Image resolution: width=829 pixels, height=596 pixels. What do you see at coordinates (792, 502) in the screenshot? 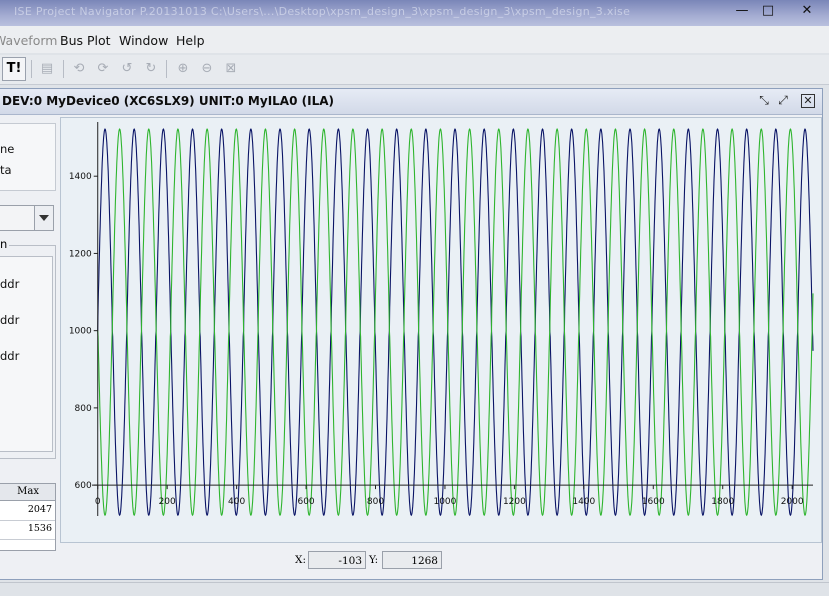
I see `x-tick-label: 2000` at bounding box center [792, 502].